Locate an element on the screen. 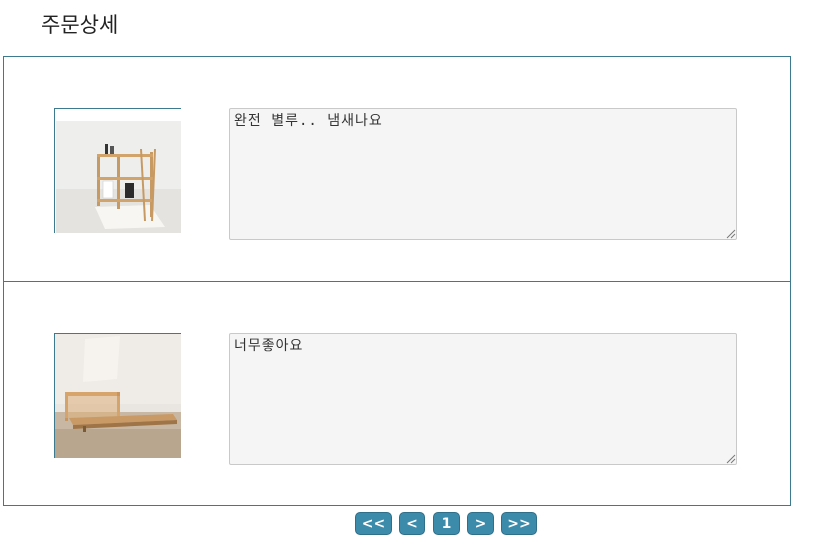  review-textarea: 너무좋아요 is located at coordinates (483, 399).